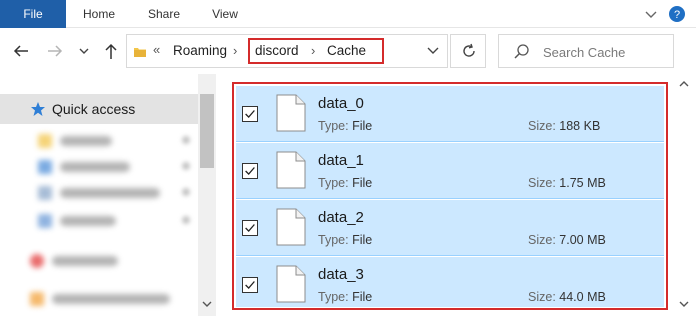 Image resolution: width=696 pixels, height=316 pixels. I want to click on up-arrow-icon, so click(111, 51).